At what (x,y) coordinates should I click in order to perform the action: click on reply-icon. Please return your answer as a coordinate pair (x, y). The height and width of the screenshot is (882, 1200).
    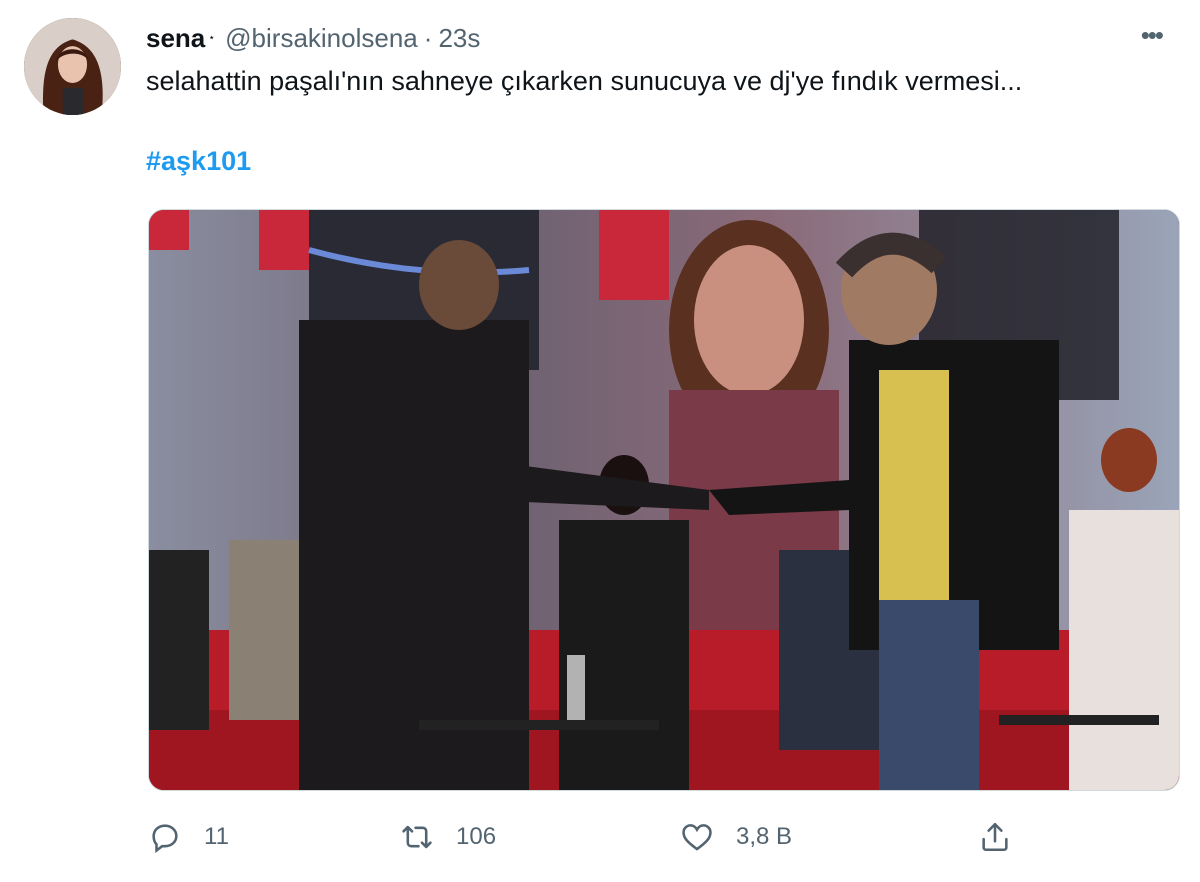
    Looking at the image, I should click on (165, 839).